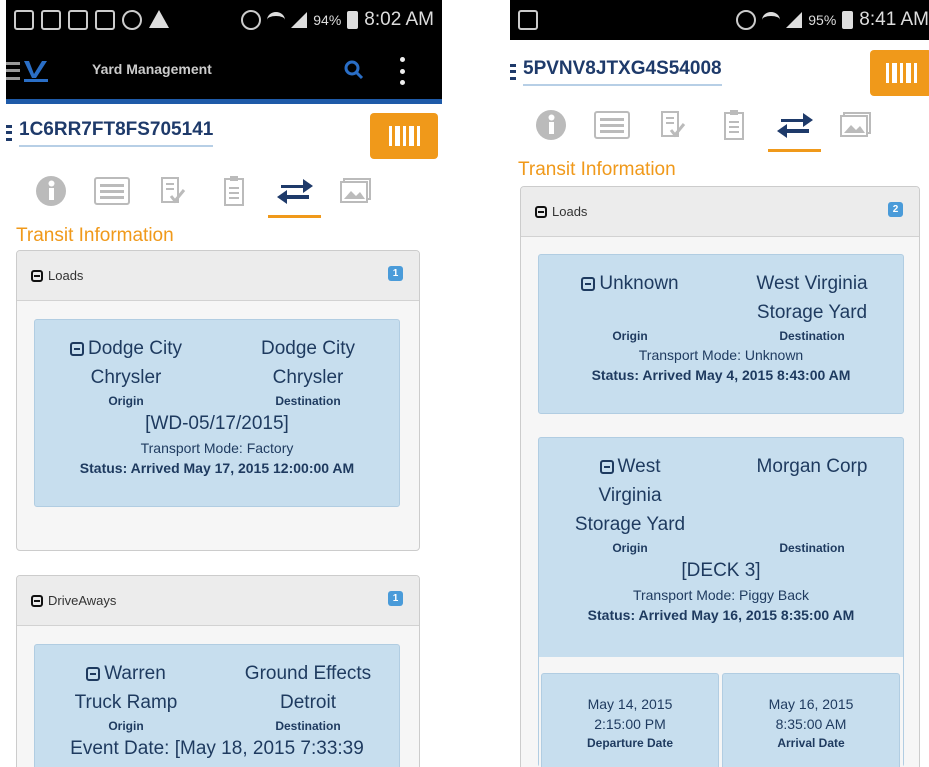  Describe the element at coordinates (721, 355) in the screenshot. I see `transport-mode: Transport Mode: Unknown` at that location.